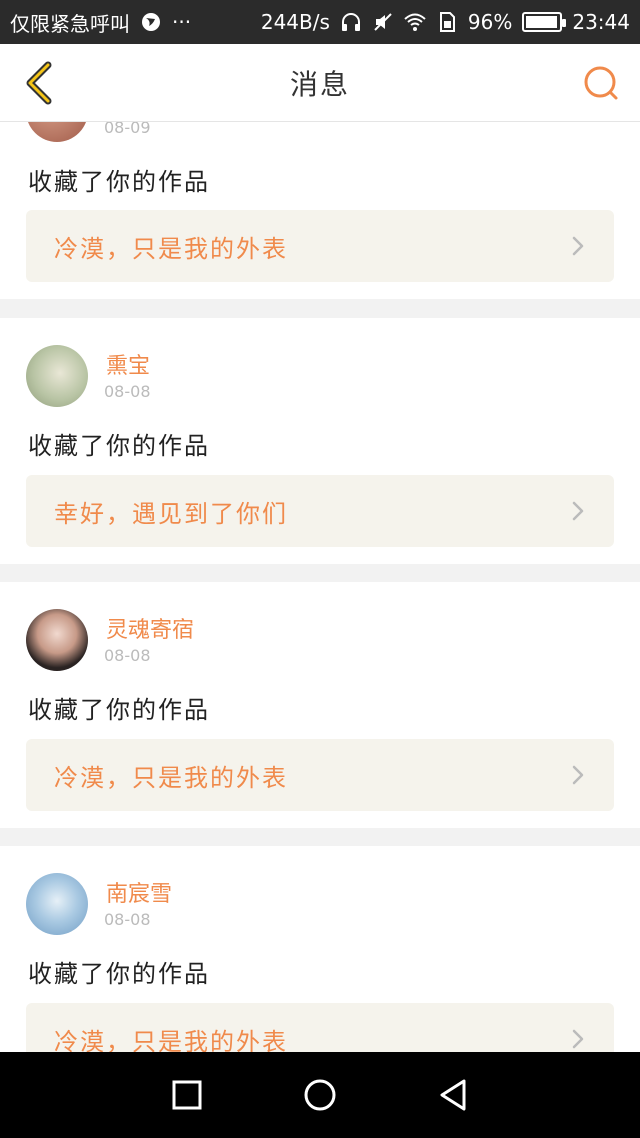 The height and width of the screenshot is (1138, 640). What do you see at coordinates (182, 22) in the screenshot?
I see `more-dots: ···` at bounding box center [182, 22].